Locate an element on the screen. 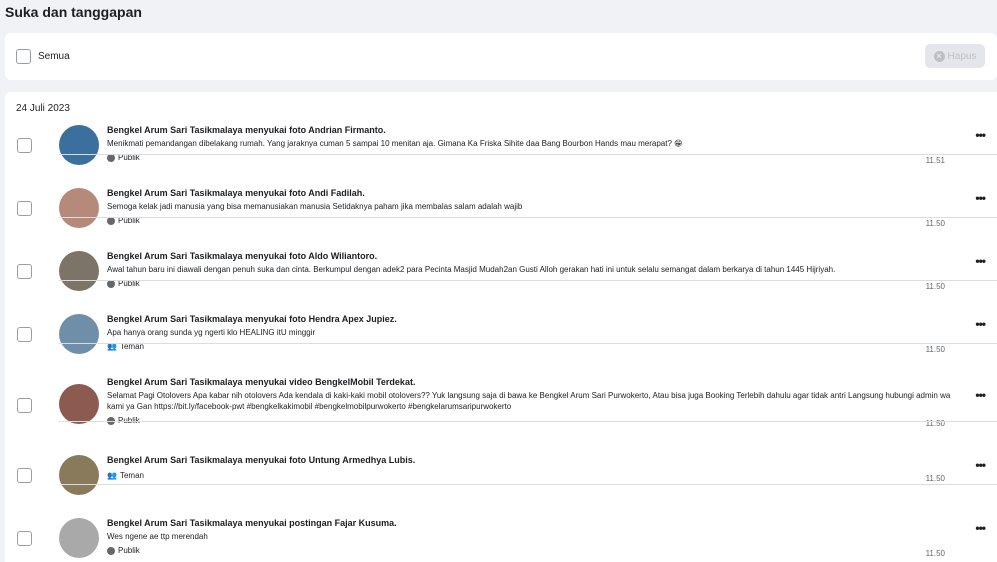  select-all-label: Semua is located at coordinates (54, 56).